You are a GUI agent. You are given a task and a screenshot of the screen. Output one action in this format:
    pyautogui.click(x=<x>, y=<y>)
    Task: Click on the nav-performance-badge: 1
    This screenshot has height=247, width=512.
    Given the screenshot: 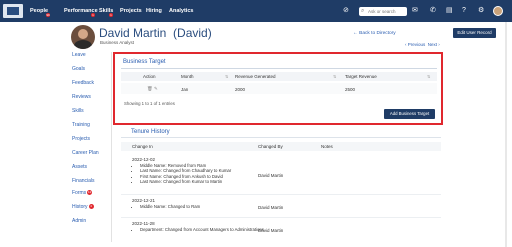 What is the action you would take?
    pyautogui.click(x=93, y=15)
    